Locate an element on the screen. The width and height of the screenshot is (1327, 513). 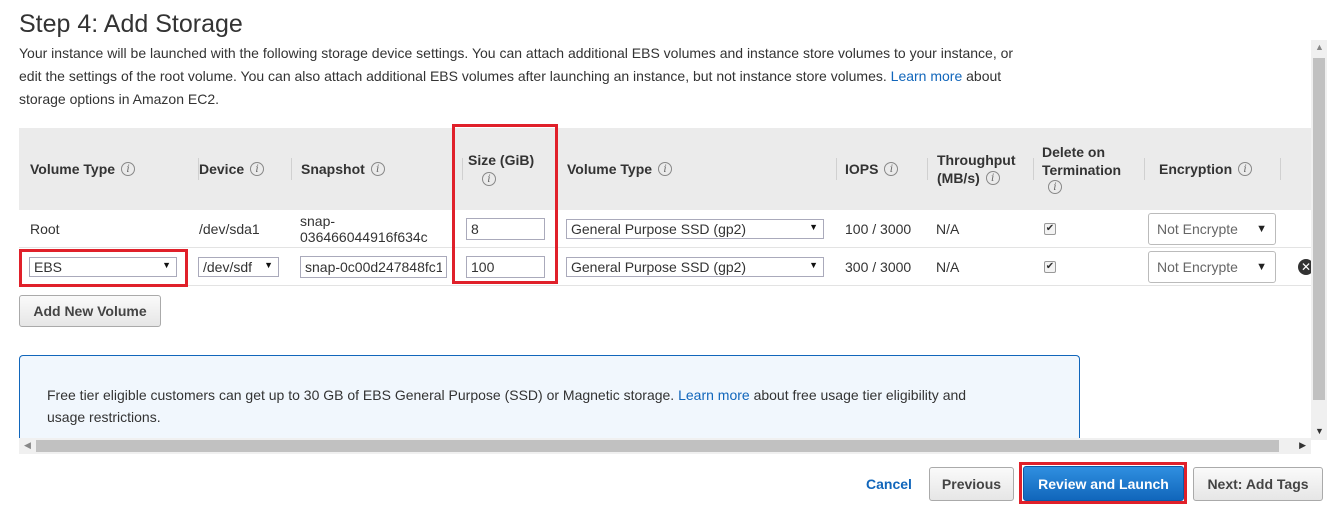
header-throughput: Throughput (MB/s) i is located at coordinates (985, 169).